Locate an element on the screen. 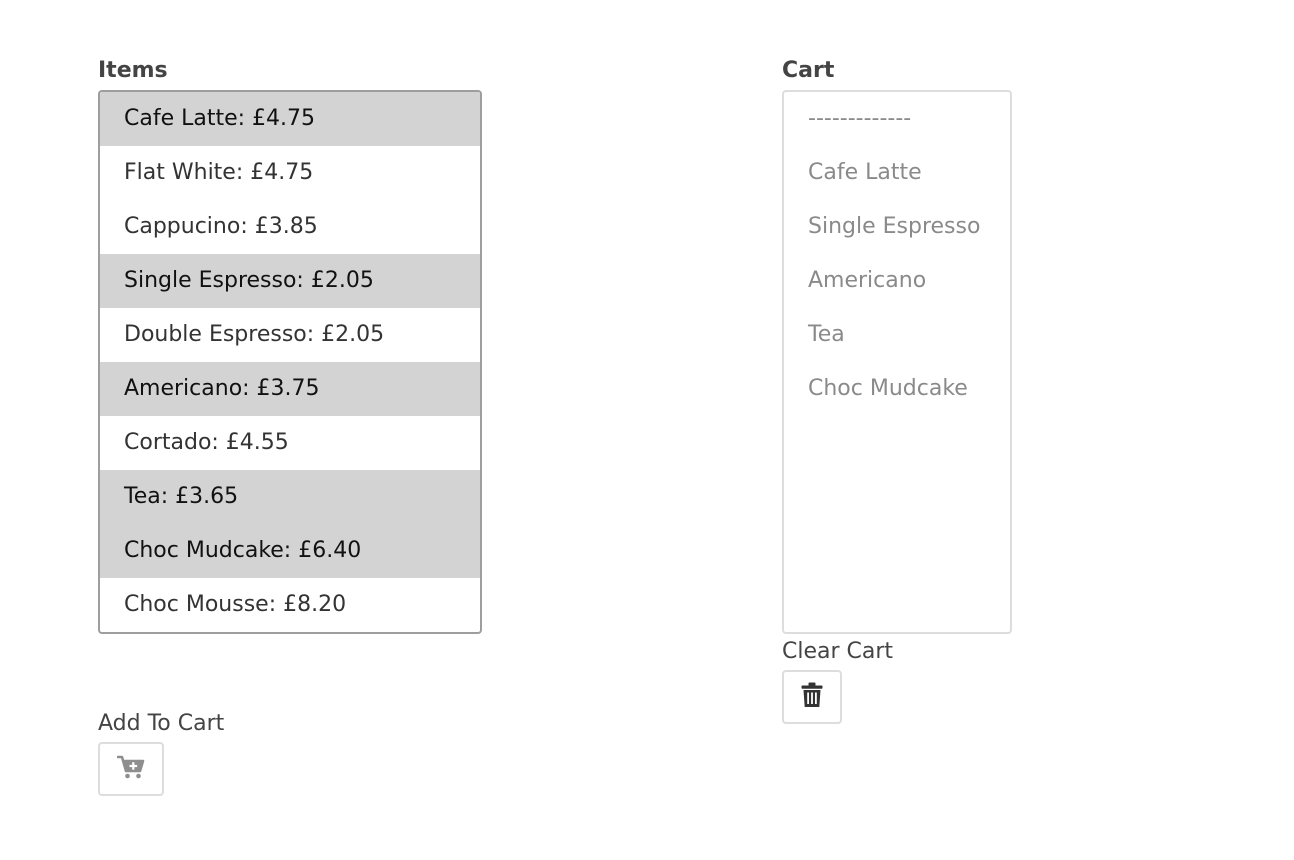 This screenshot has width=1294, height=860. cart-option: Cafe Latte is located at coordinates (897, 173).